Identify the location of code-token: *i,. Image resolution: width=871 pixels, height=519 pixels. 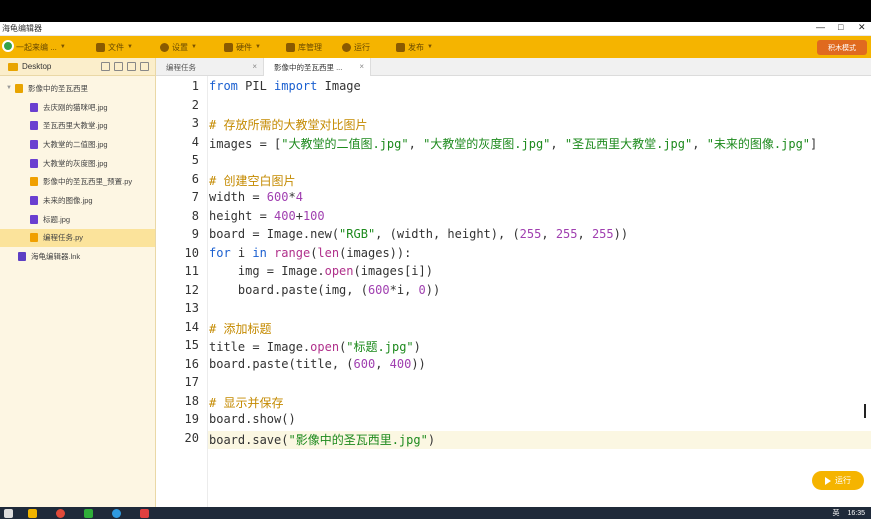
(404, 289).